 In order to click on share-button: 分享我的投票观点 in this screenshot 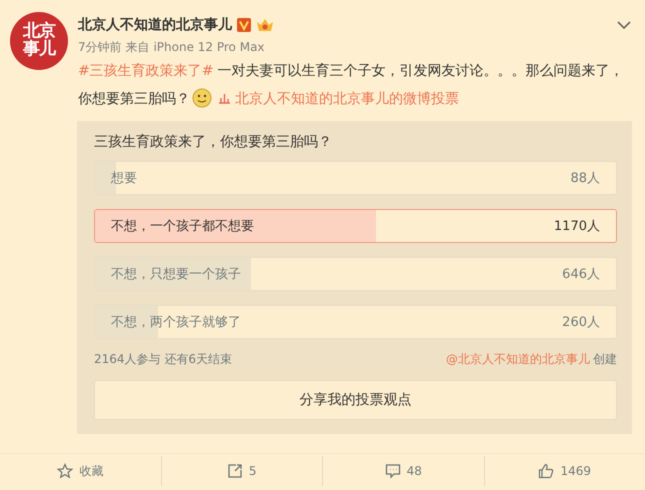, I will do `click(355, 400)`.